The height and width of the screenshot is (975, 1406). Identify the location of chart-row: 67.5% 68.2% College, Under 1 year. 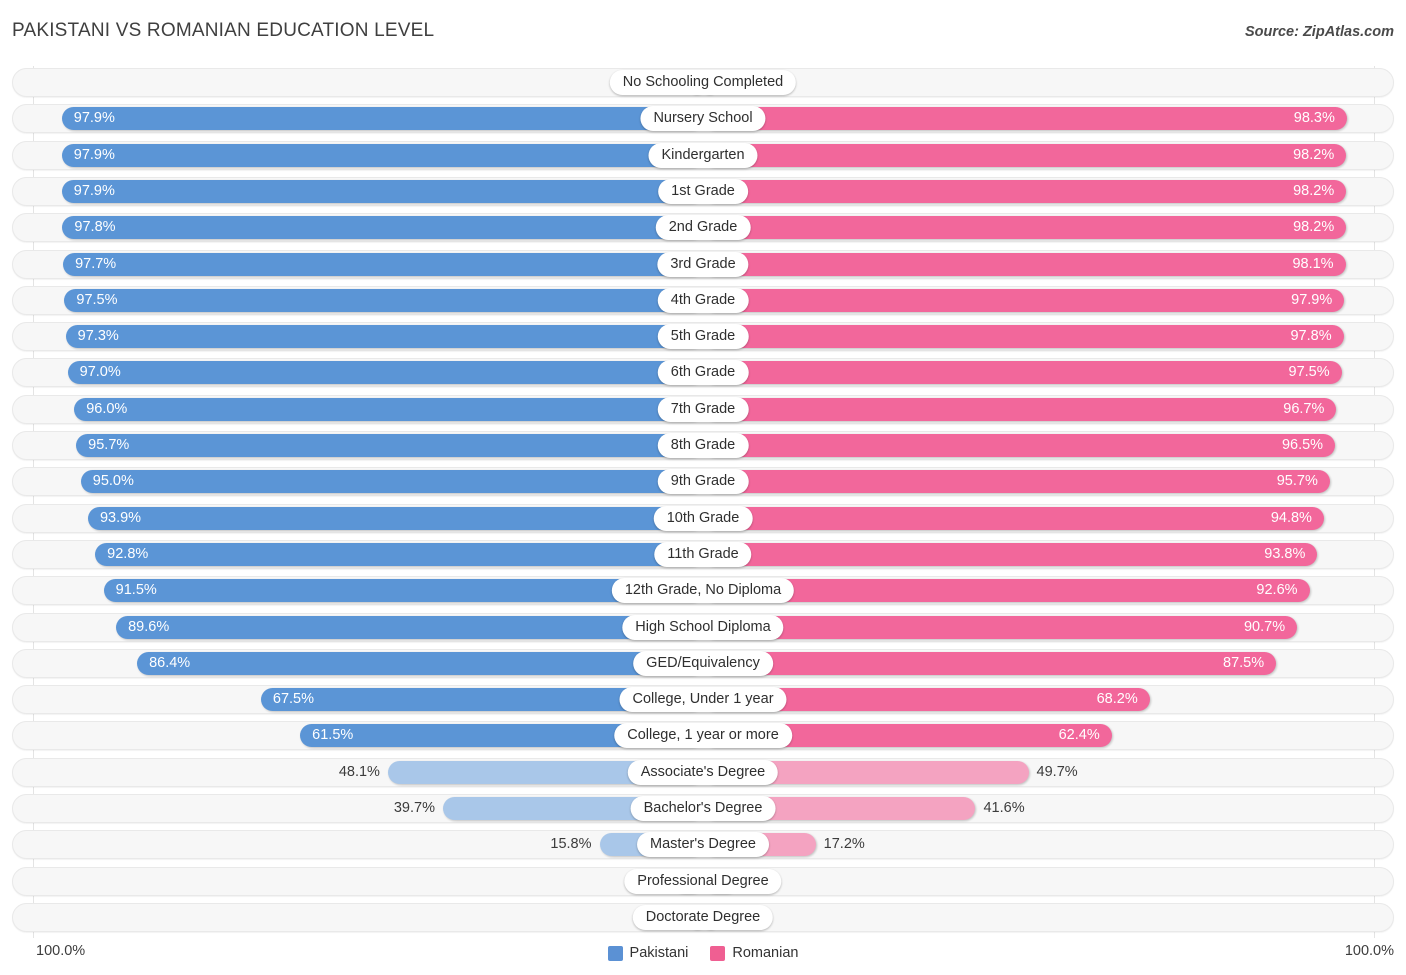
(703, 700).